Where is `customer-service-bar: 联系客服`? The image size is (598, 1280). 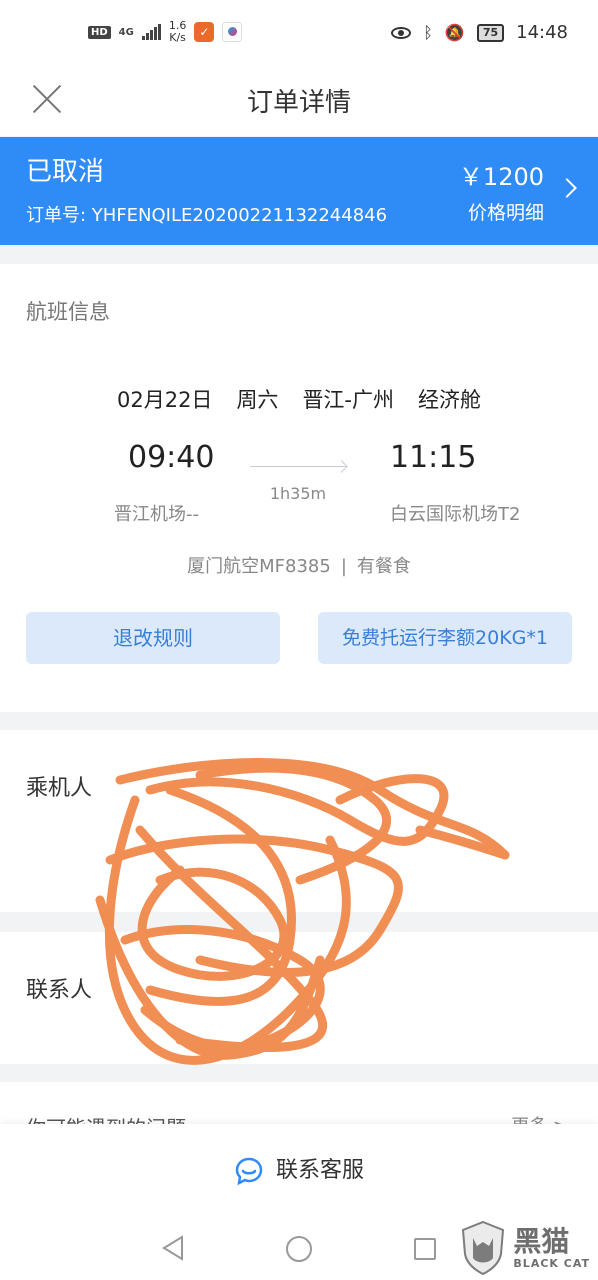
customer-service-bar: 联系客服 is located at coordinates (299, 1169).